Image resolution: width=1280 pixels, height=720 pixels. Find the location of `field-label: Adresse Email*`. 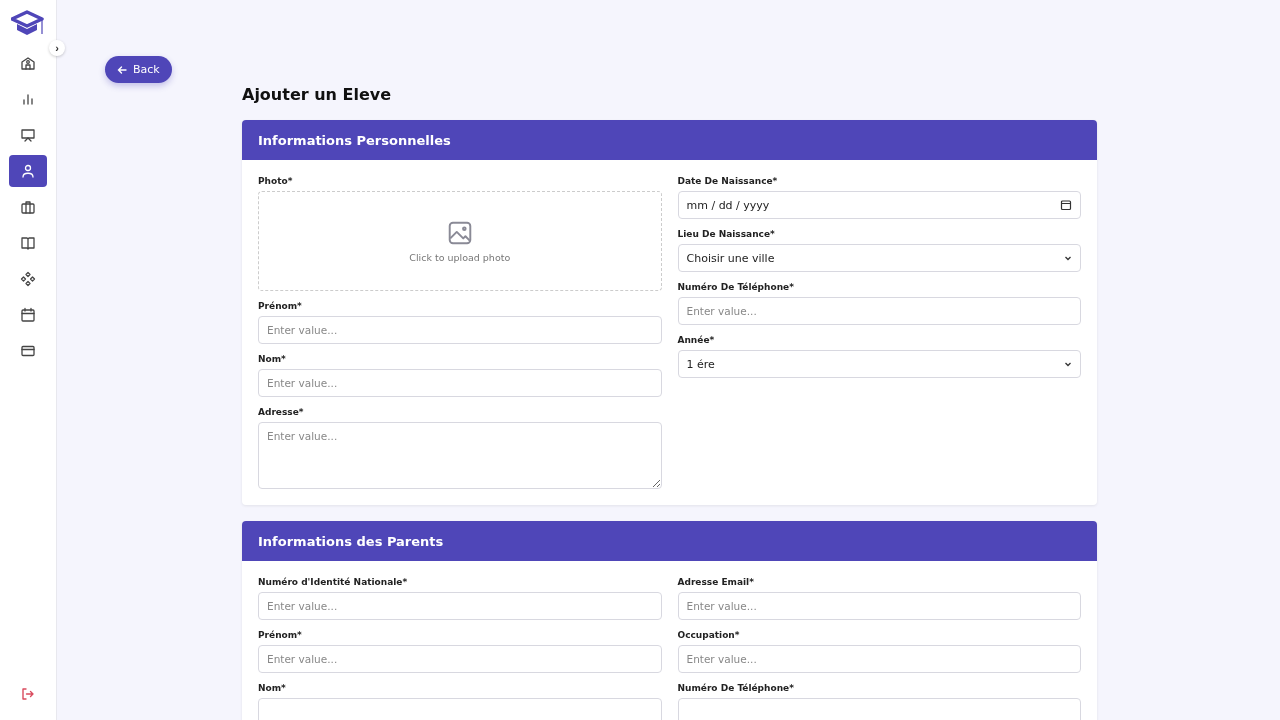

field-label: Adresse Email* is located at coordinates (716, 582).